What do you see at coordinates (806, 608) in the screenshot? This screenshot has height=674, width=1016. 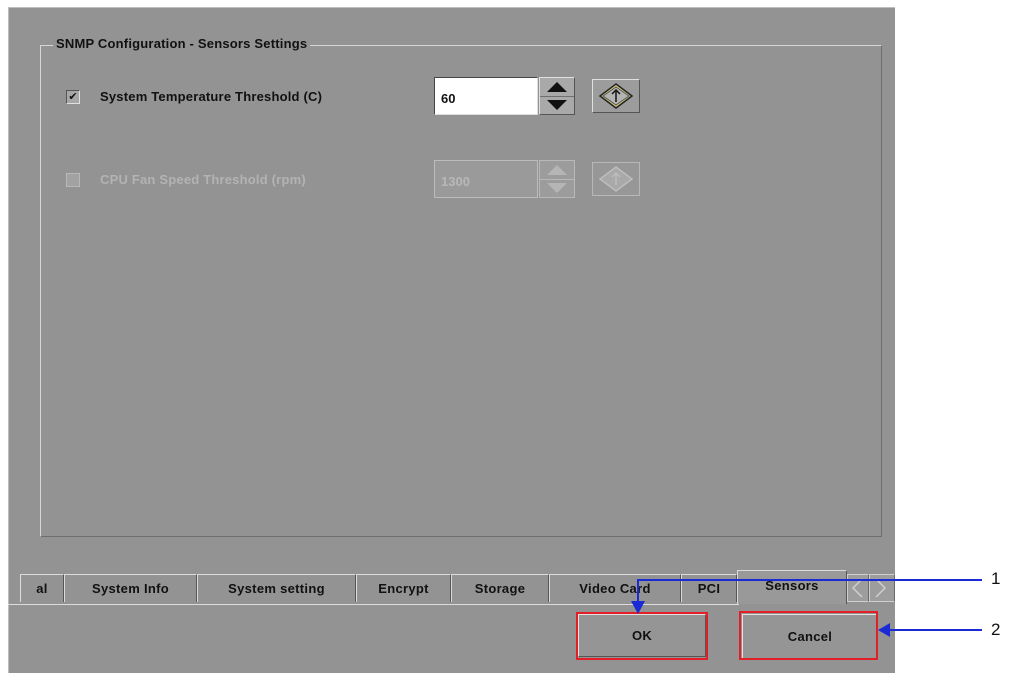 I see `callout-arrows` at bounding box center [806, 608].